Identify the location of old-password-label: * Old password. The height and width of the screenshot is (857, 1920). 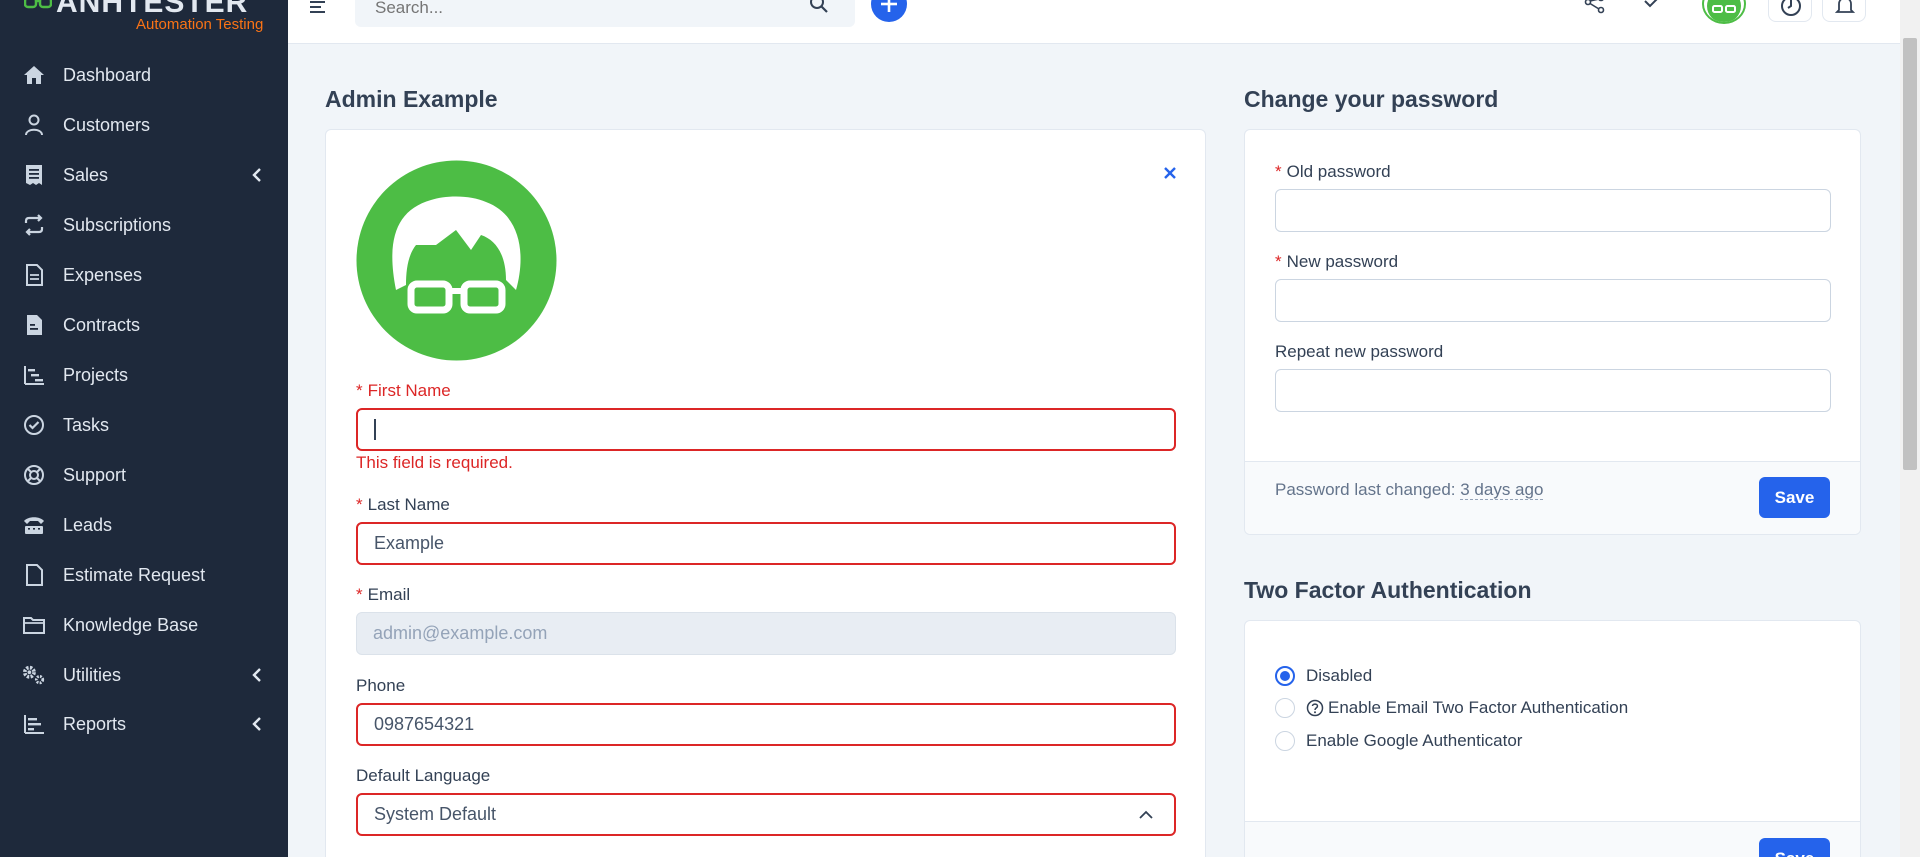
(1333, 171).